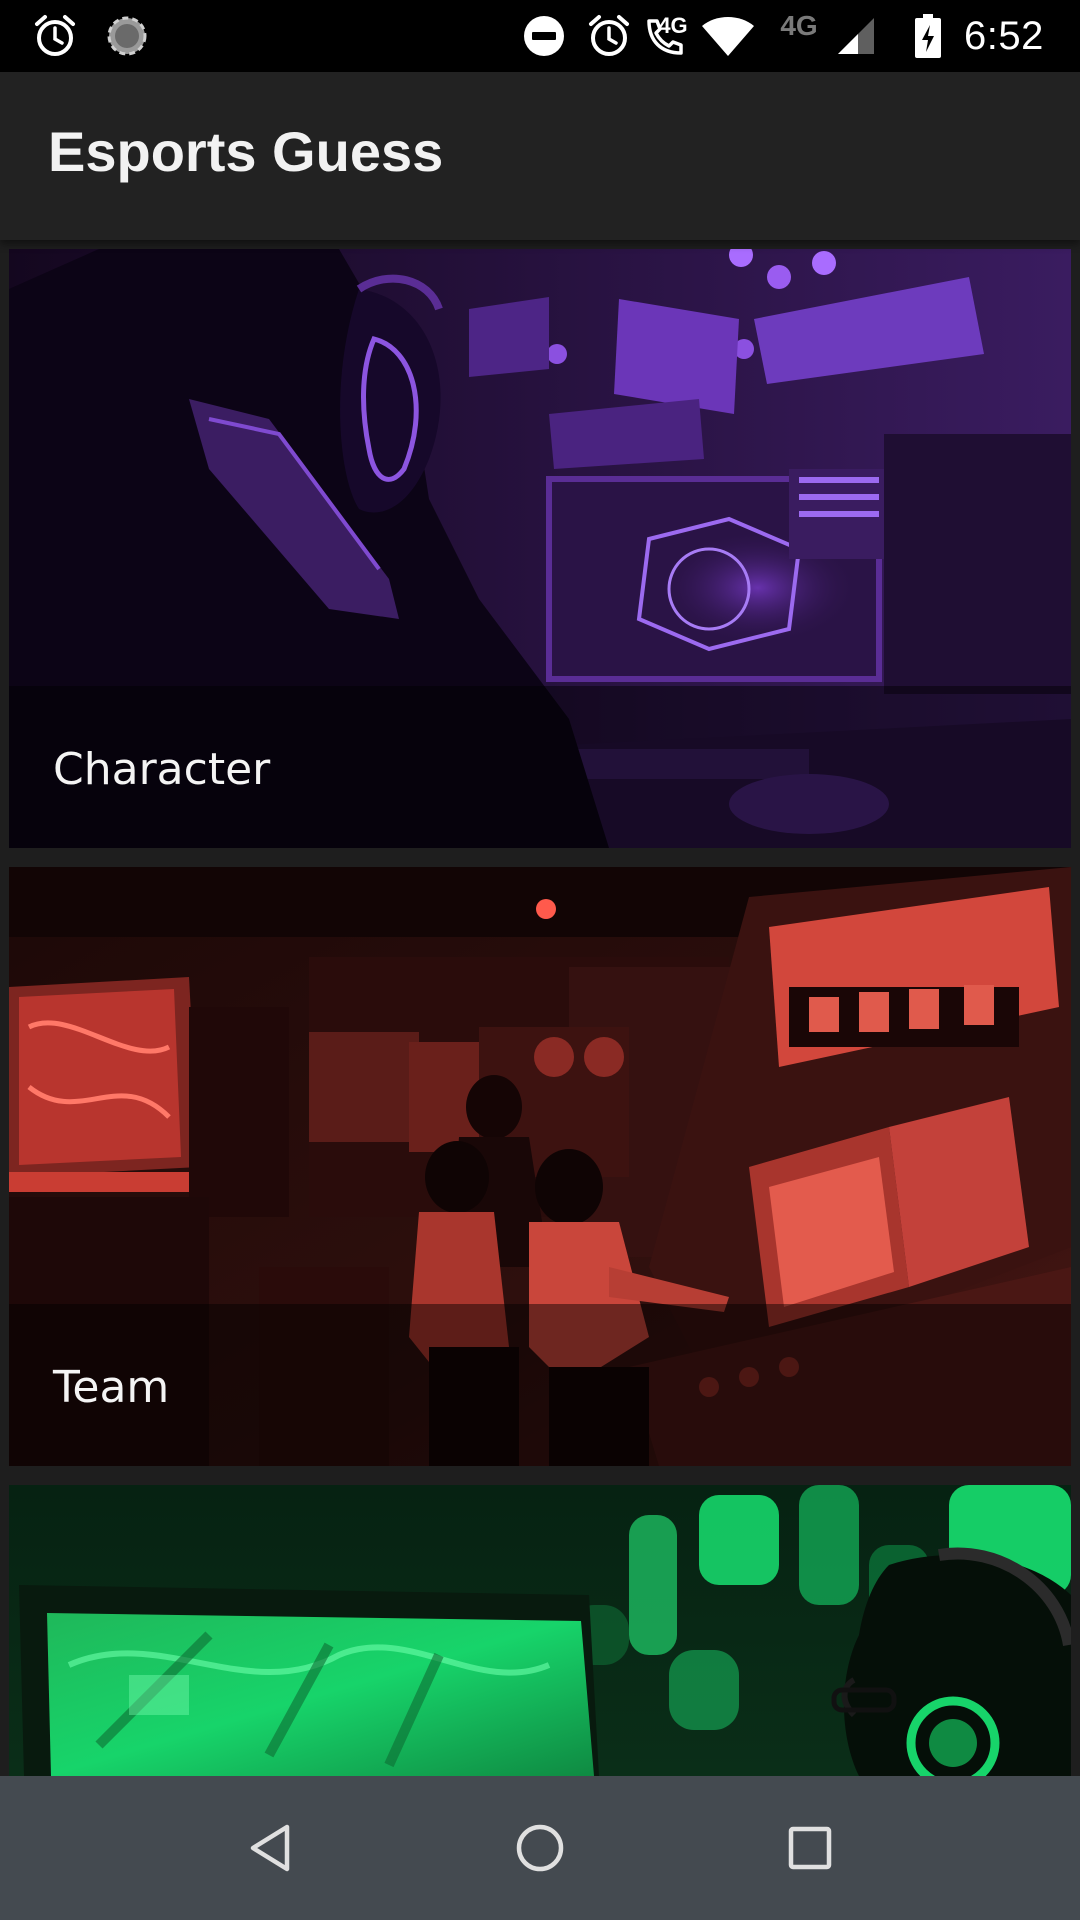 The width and height of the screenshot is (1080, 1920). Describe the element at coordinates (728, 36) in the screenshot. I see `wifi-icon` at that location.